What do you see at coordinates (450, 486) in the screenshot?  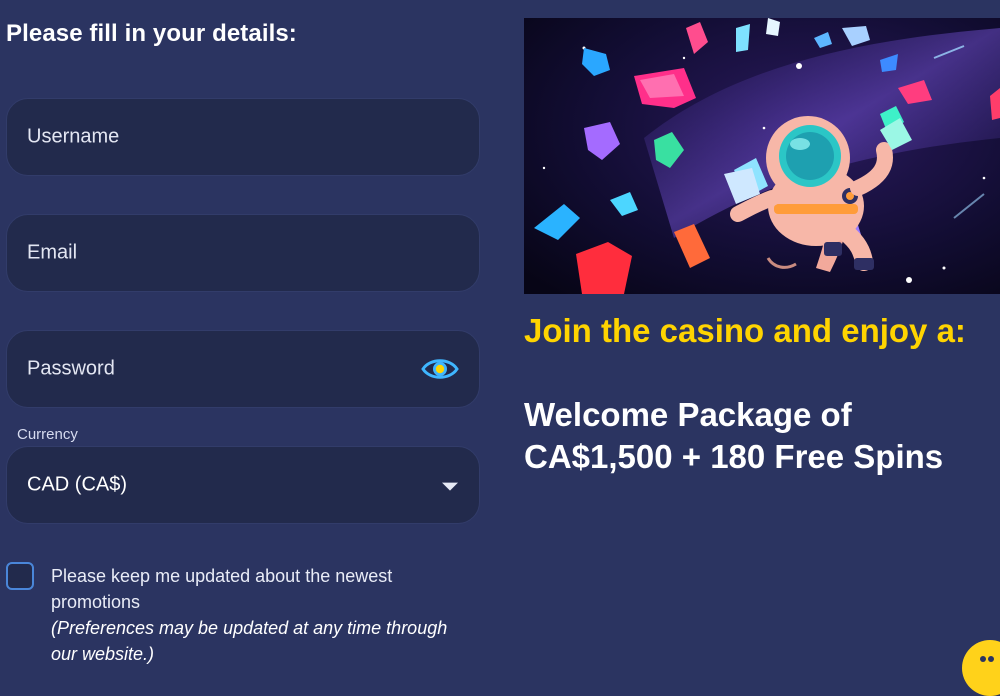 I see `caret-down-icon` at bounding box center [450, 486].